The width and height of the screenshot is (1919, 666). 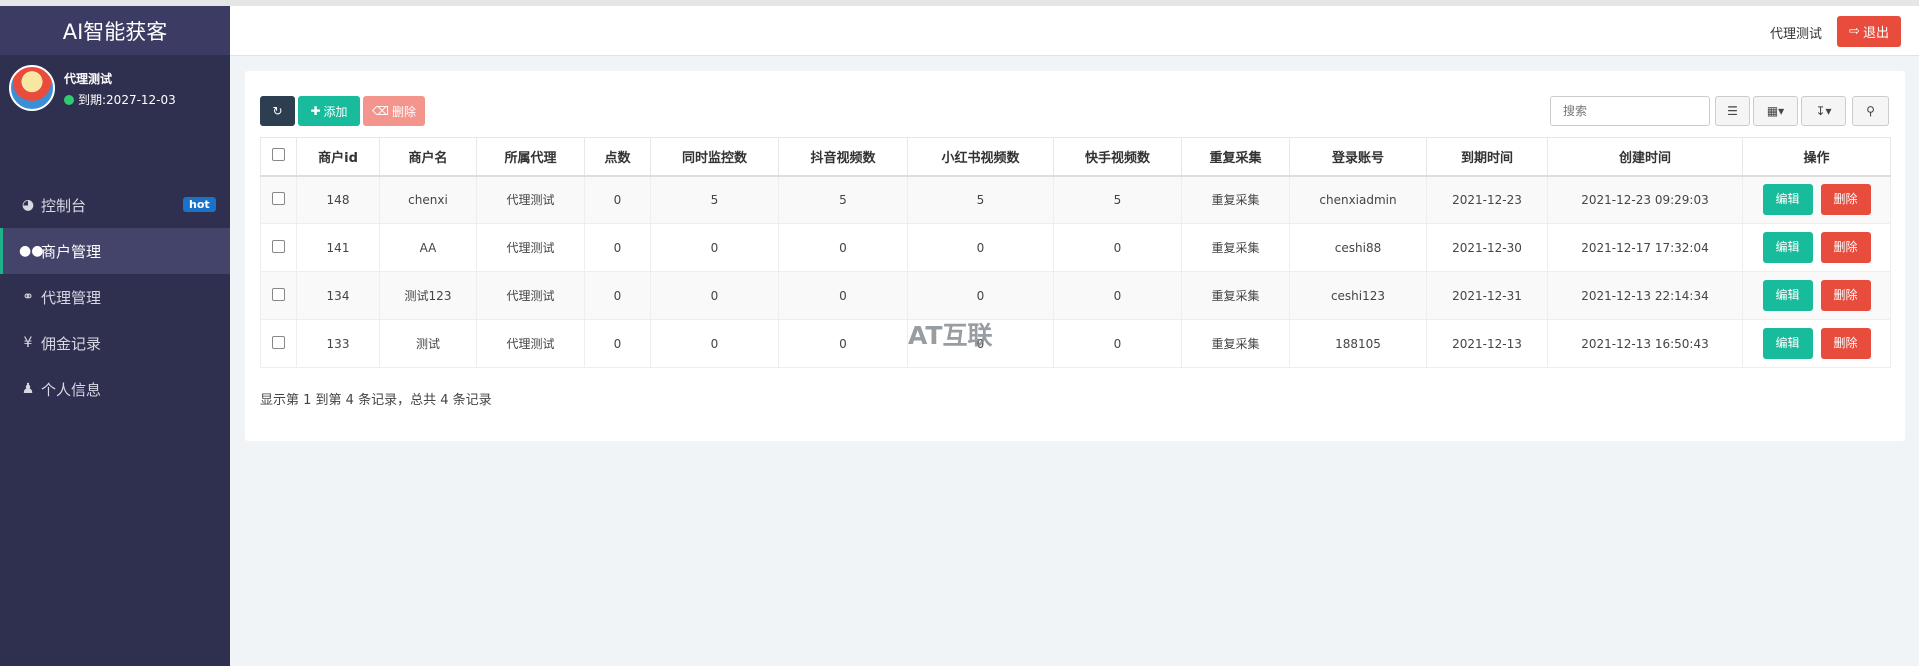 I want to click on column-header: 抖音视频数, so click(x=843, y=157).